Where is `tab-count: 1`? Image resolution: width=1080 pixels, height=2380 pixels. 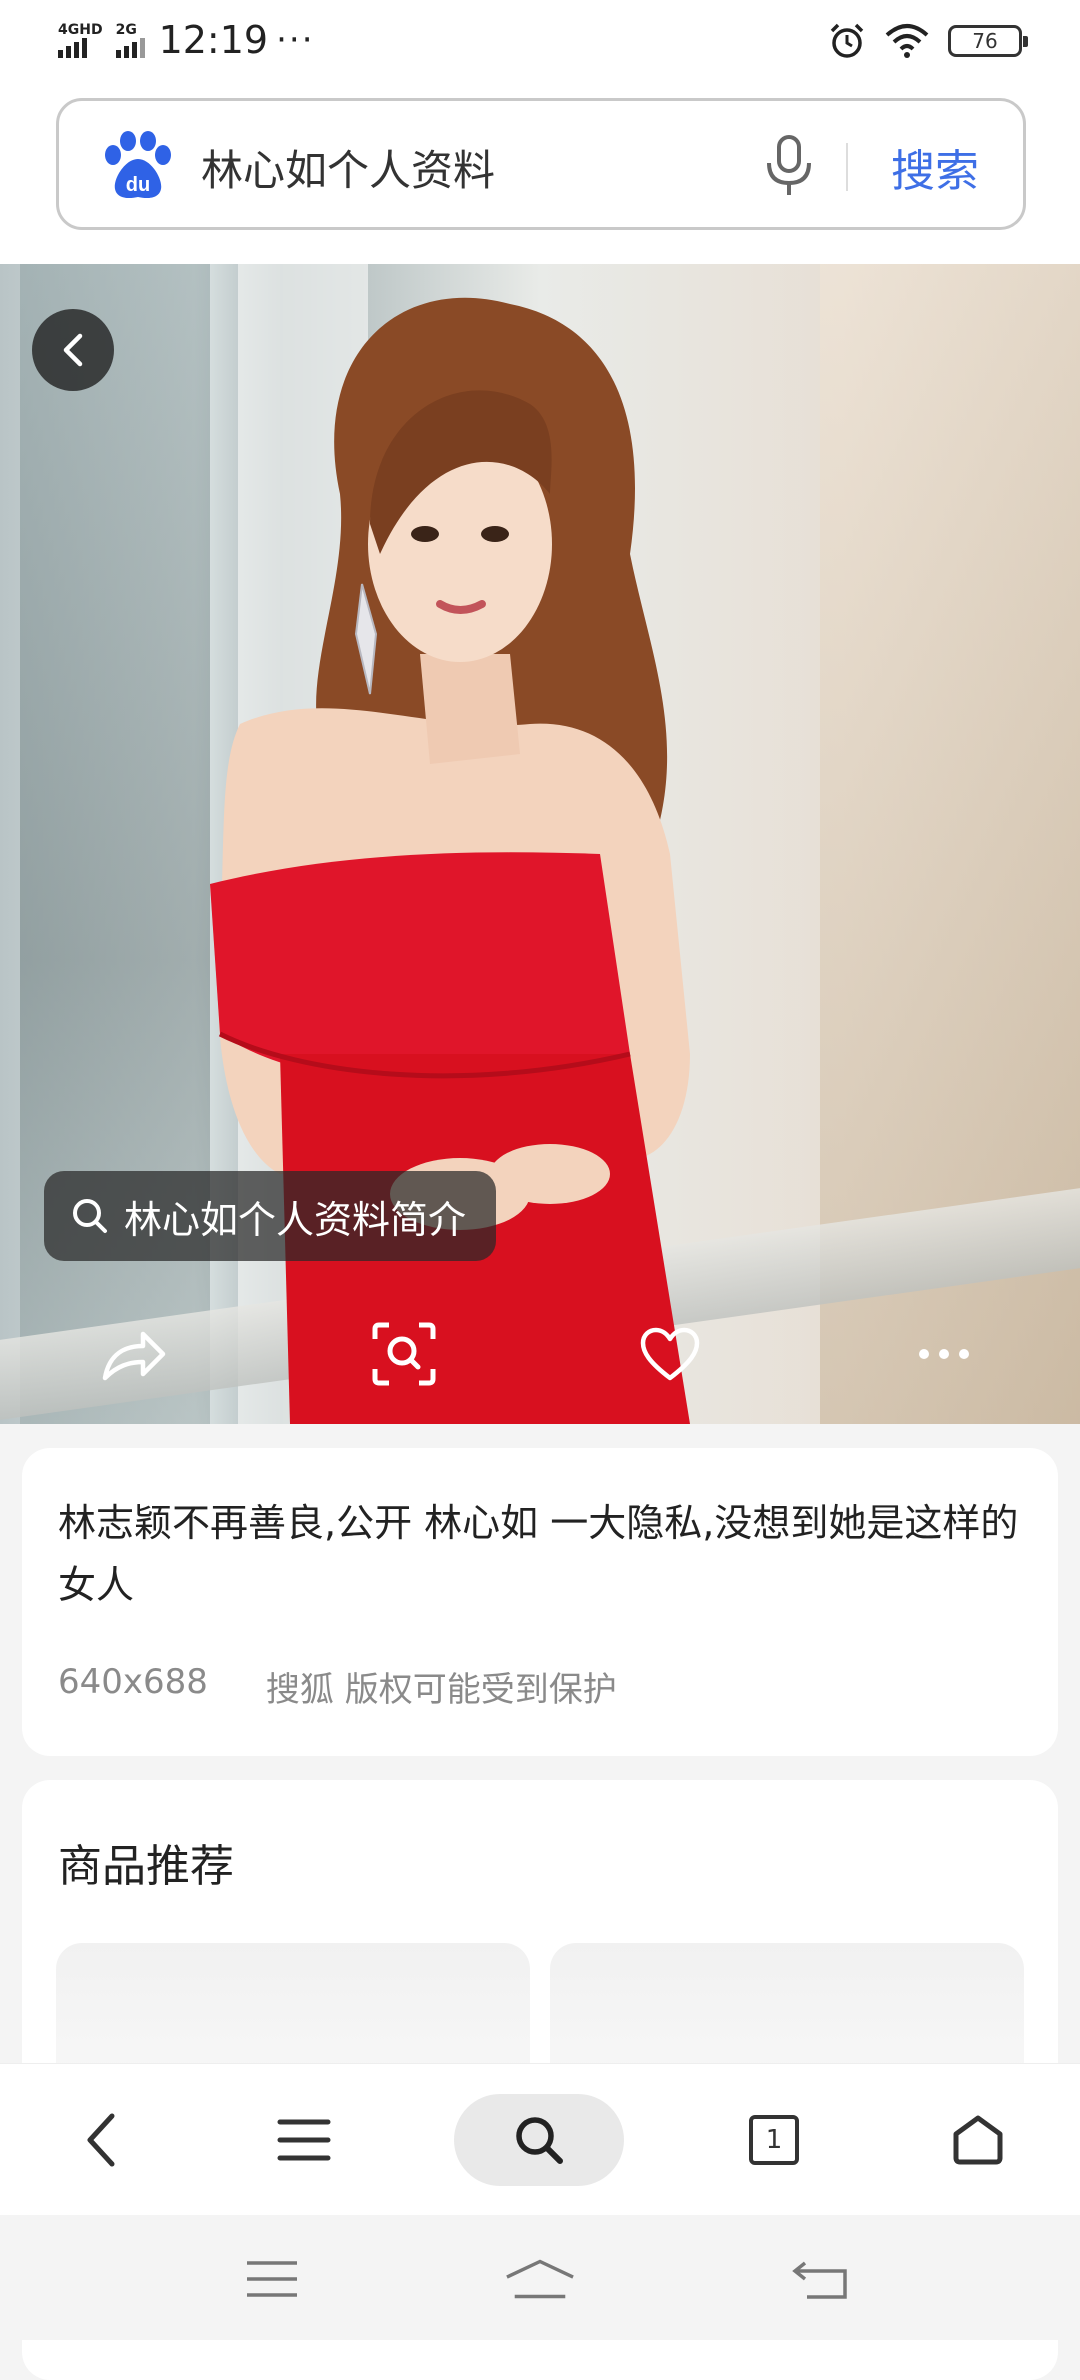
tab-count: 1 is located at coordinates (774, 2140).